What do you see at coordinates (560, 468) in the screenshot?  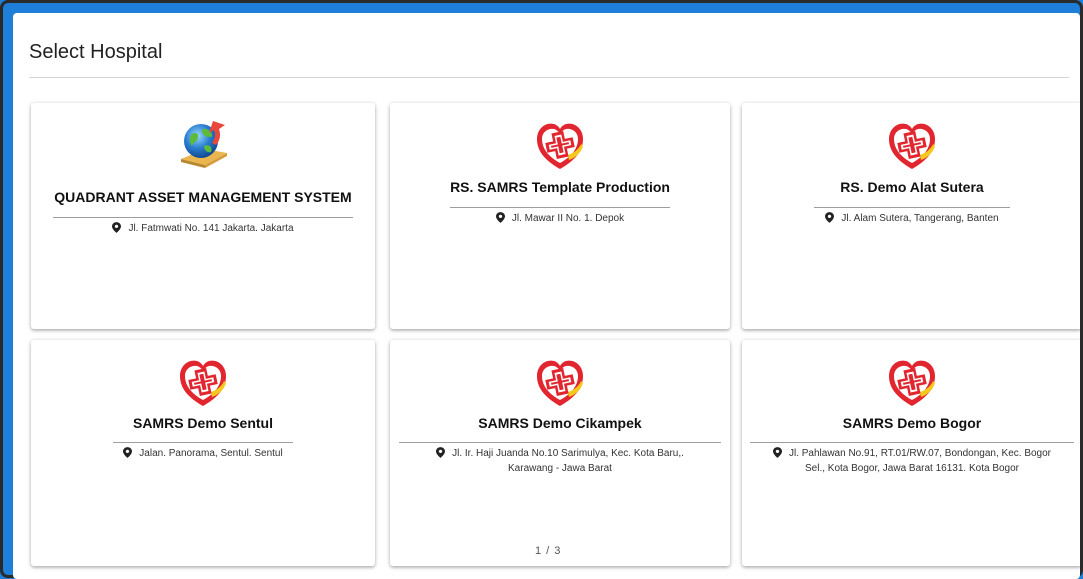 I see `hospital-address-line: Karawang - Jawa Barat` at bounding box center [560, 468].